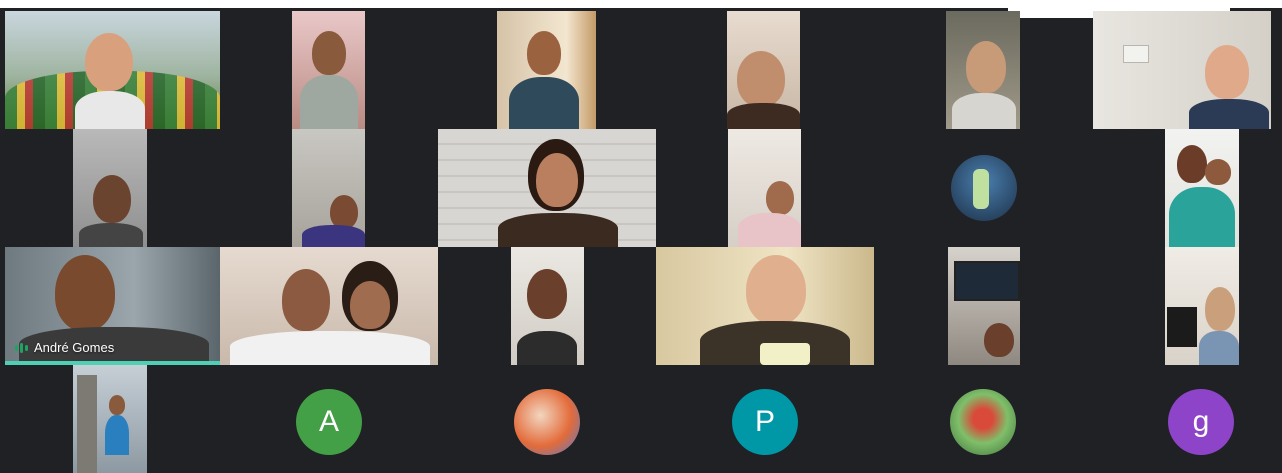 The height and width of the screenshot is (473, 1282). What do you see at coordinates (74, 347) in the screenshot?
I see `speaker-name: André Gomes` at bounding box center [74, 347].